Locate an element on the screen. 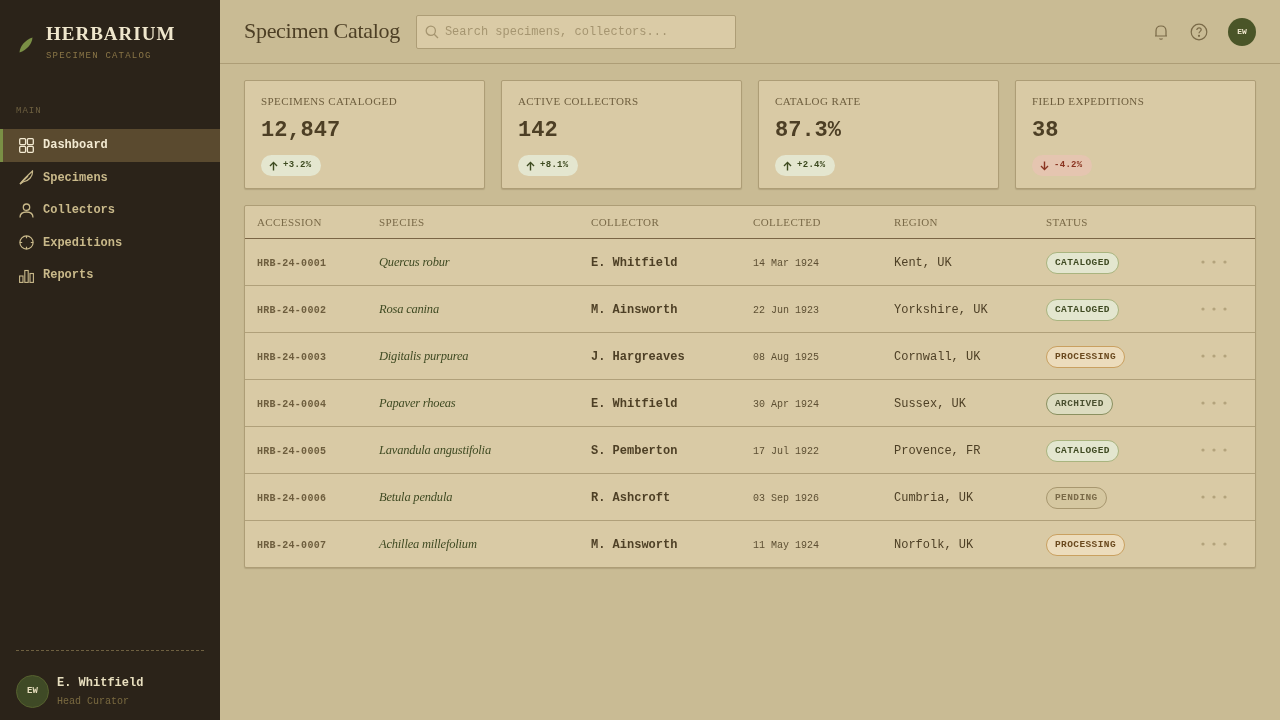  accession-number: HRB-24-0002 is located at coordinates (292, 310).